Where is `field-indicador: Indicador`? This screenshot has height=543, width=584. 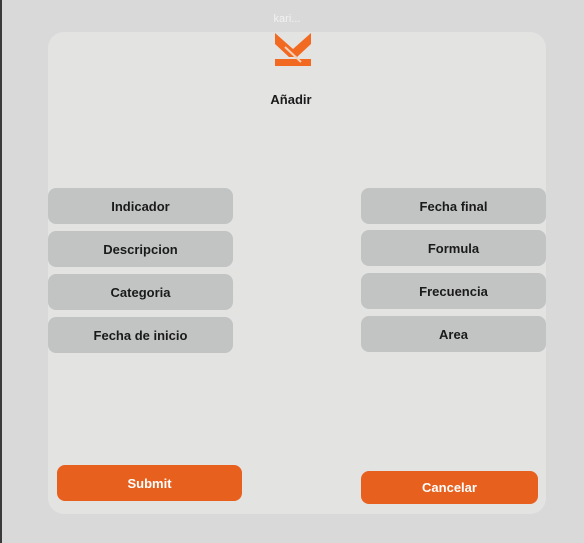
field-indicador: Indicador is located at coordinates (140, 206).